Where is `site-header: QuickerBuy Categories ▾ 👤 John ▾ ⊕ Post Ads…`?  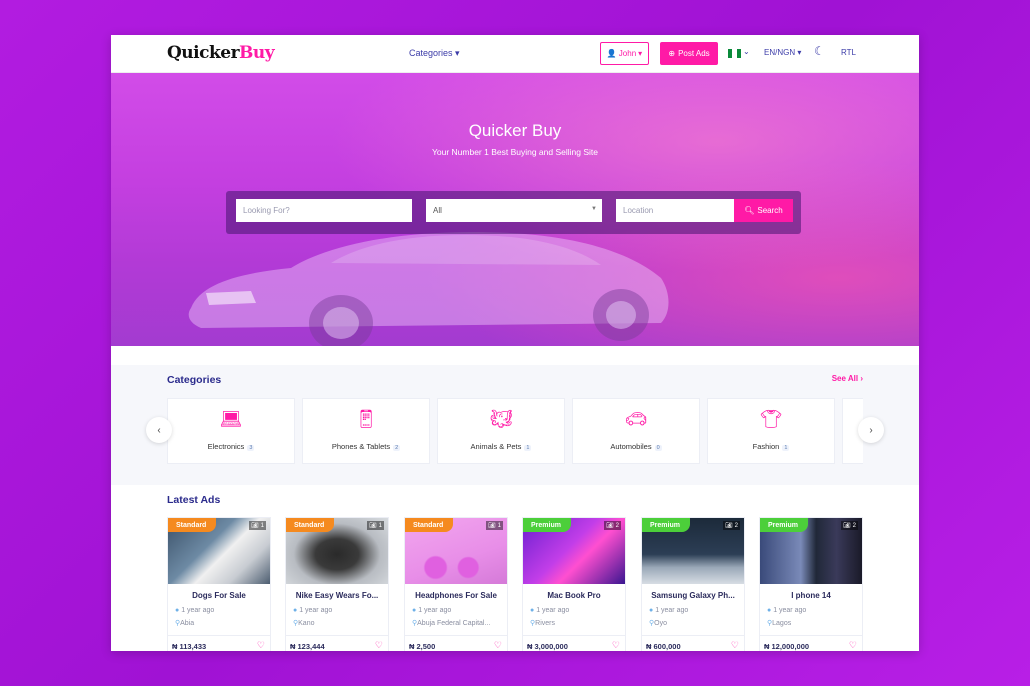 site-header: QuickerBuy Categories ▾ 👤 John ▾ ⊕ Post Ads… is located at coordinates (515, 54).